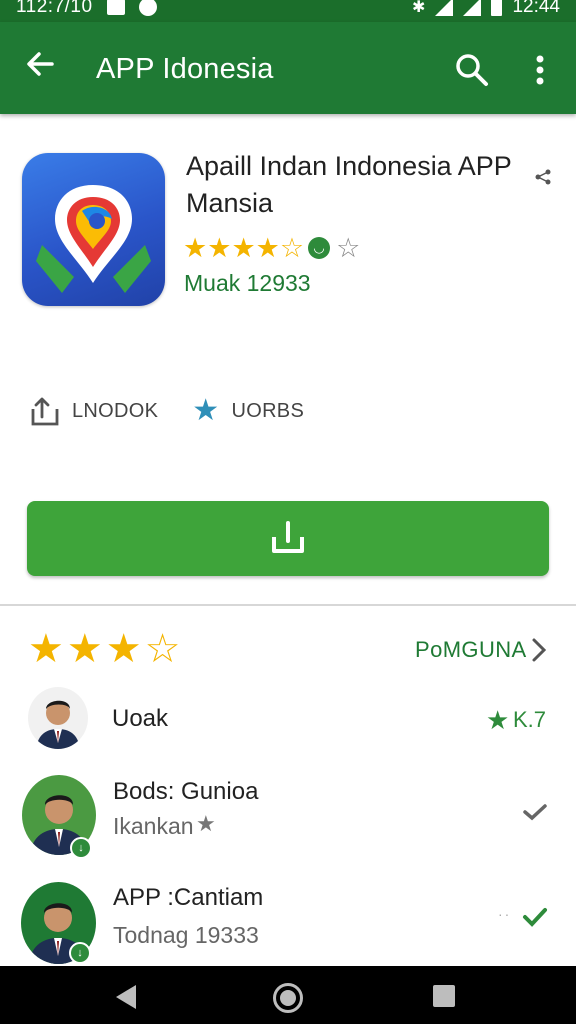 The image size is (576, 1024). What do you see at coordinates (319, 248) in the screenshot?
I see `verified-badge-icon: ◡` at bounding box center [319, 248].